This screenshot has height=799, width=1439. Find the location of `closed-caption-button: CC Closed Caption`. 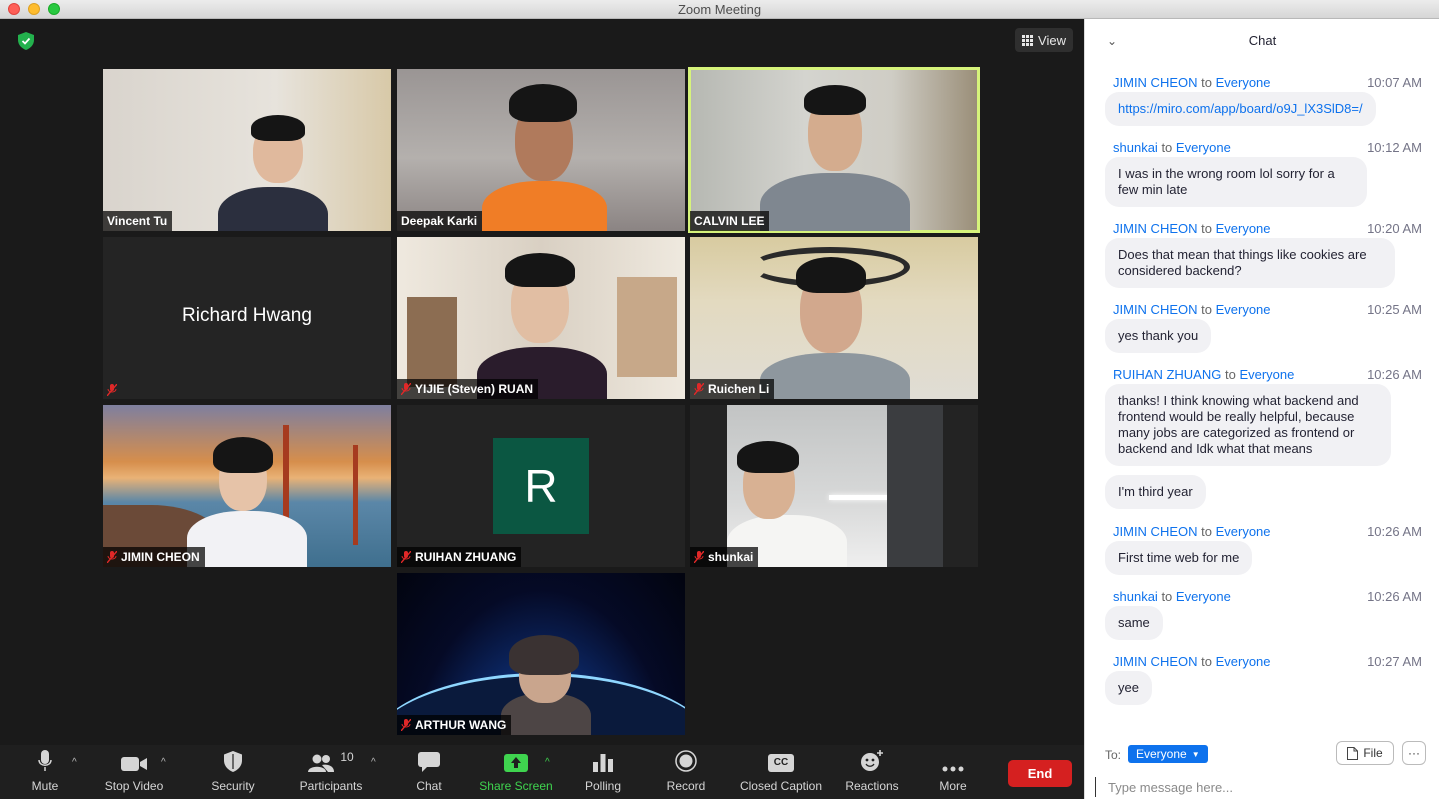

closed-caption-button: CC Closed Caption is located at coordinates (781, 772).